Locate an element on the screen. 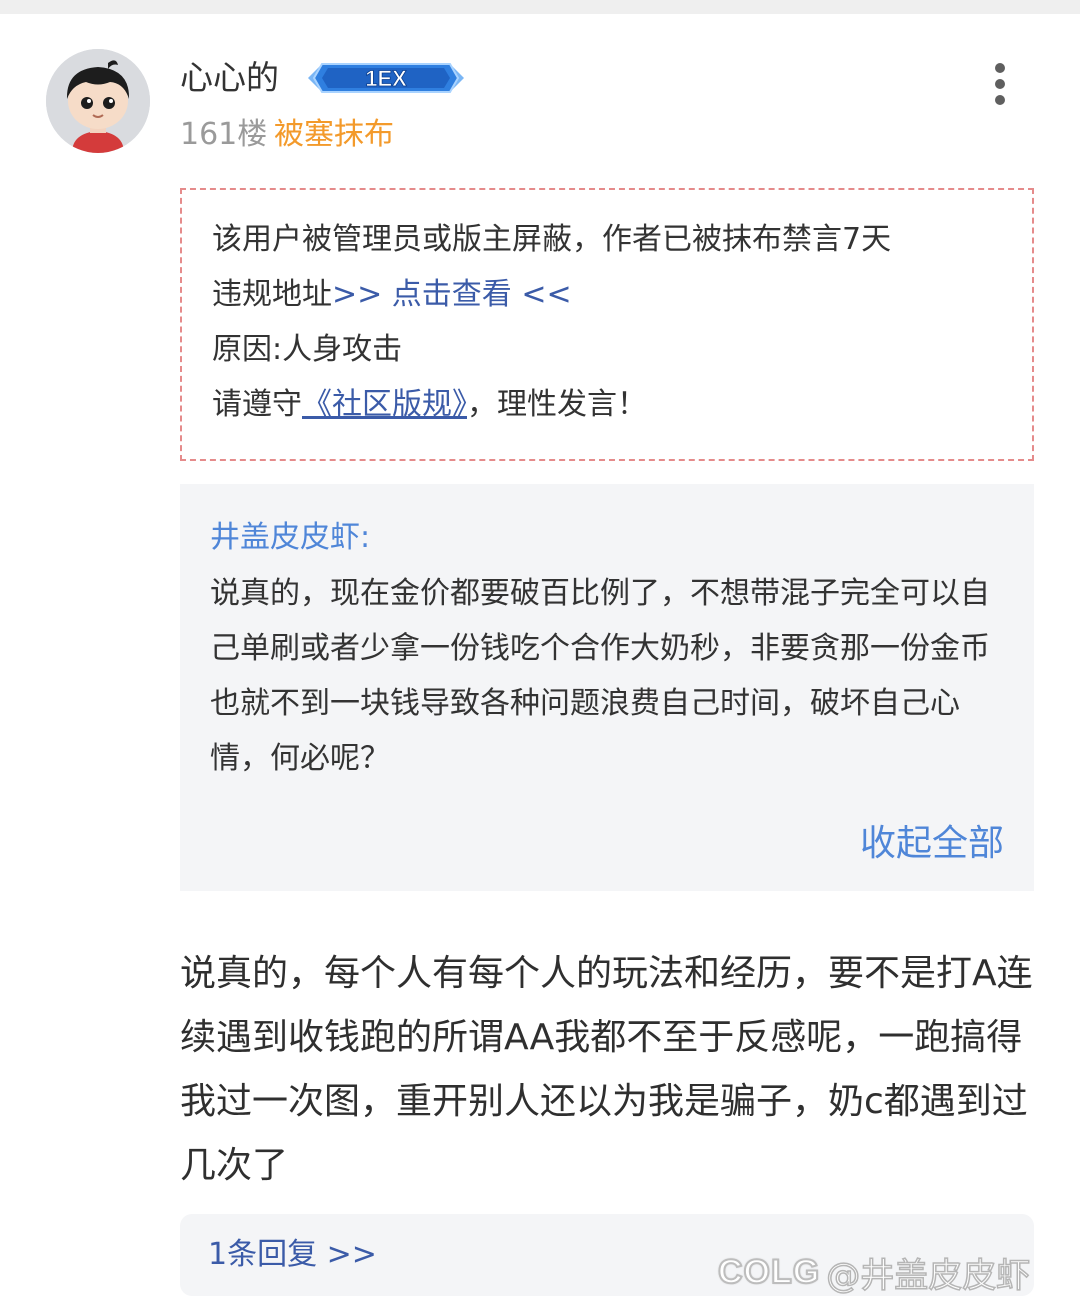 This screenshot has width=1080, height=1313. notice-line: 违规地址>> 点击查看 << is located at coordinates (607, 294).